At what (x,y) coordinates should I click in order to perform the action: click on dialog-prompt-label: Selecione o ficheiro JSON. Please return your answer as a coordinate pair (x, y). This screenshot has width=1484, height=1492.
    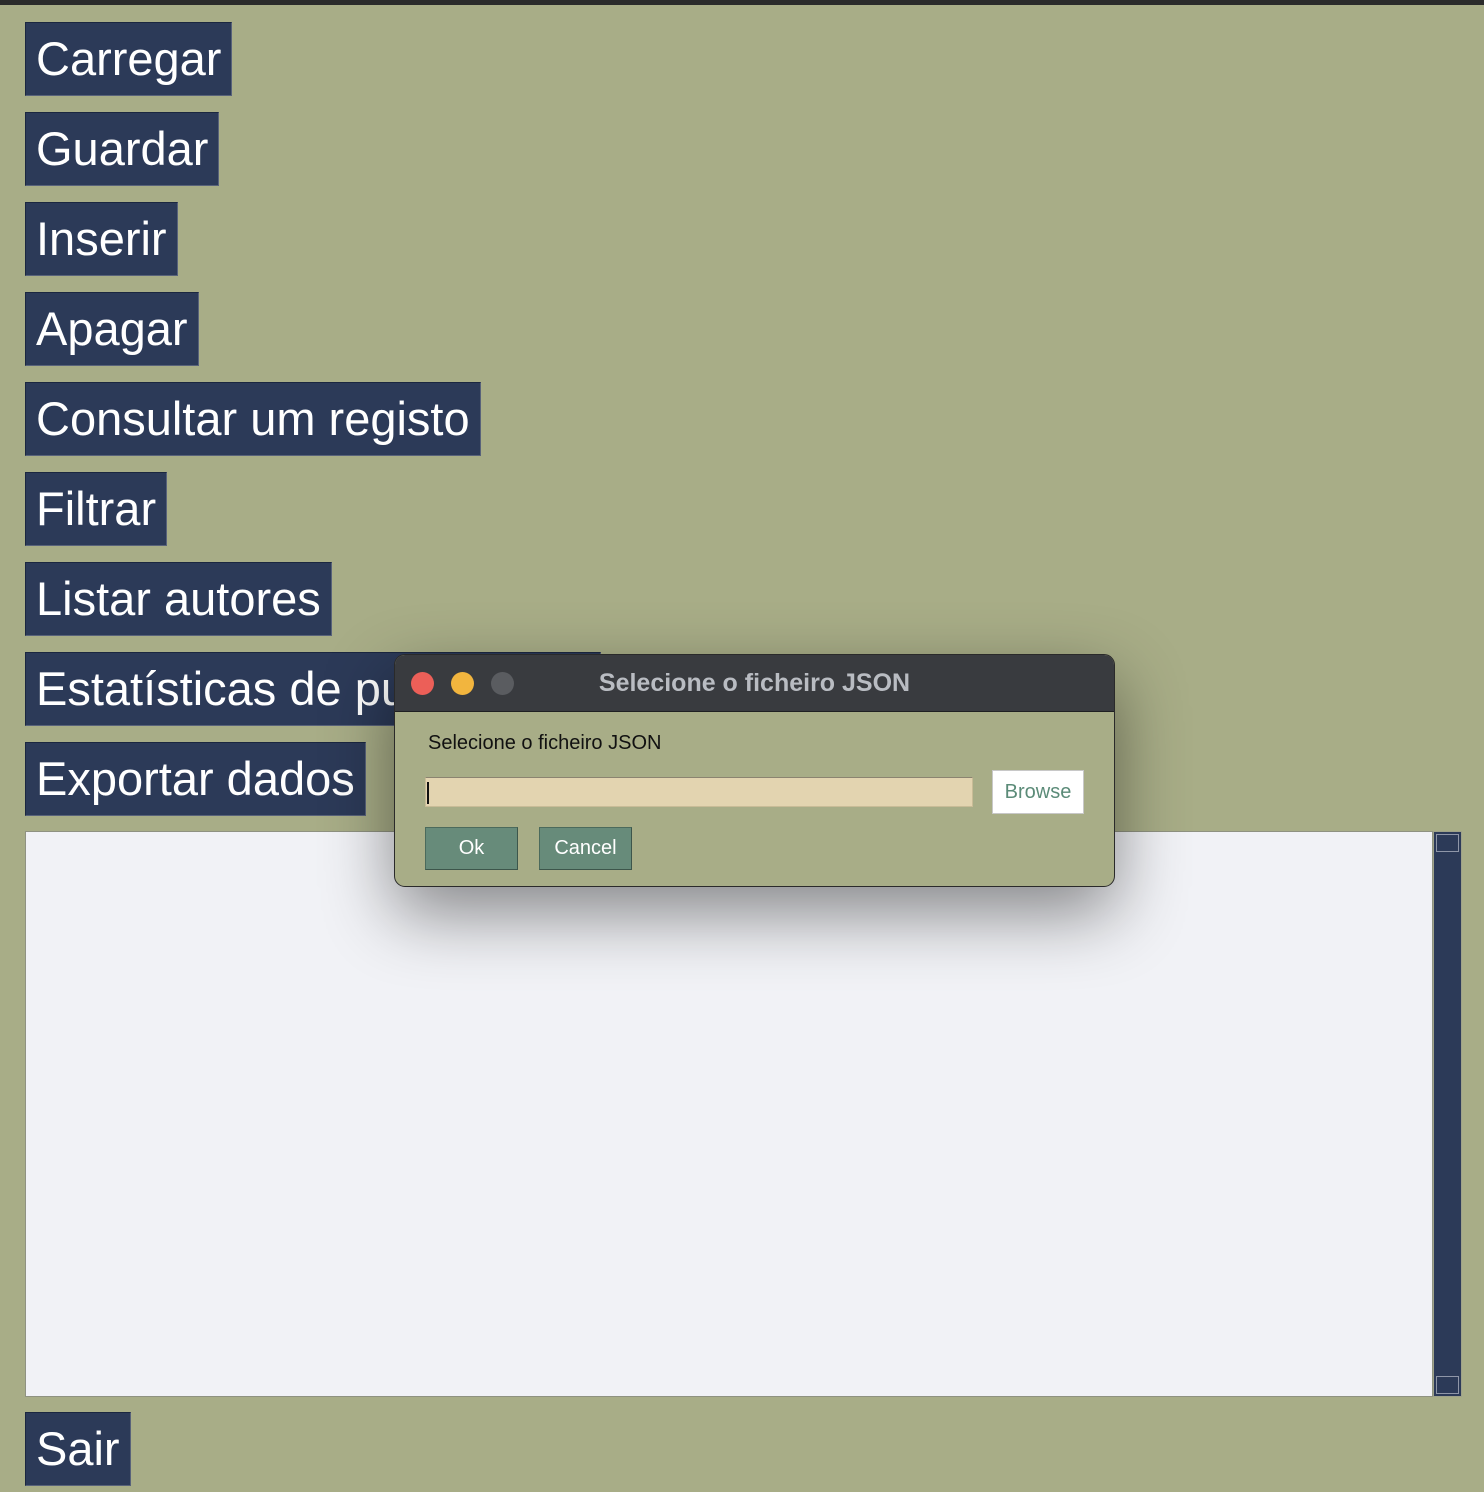
    Looking at the image, I should click on (545, 743).